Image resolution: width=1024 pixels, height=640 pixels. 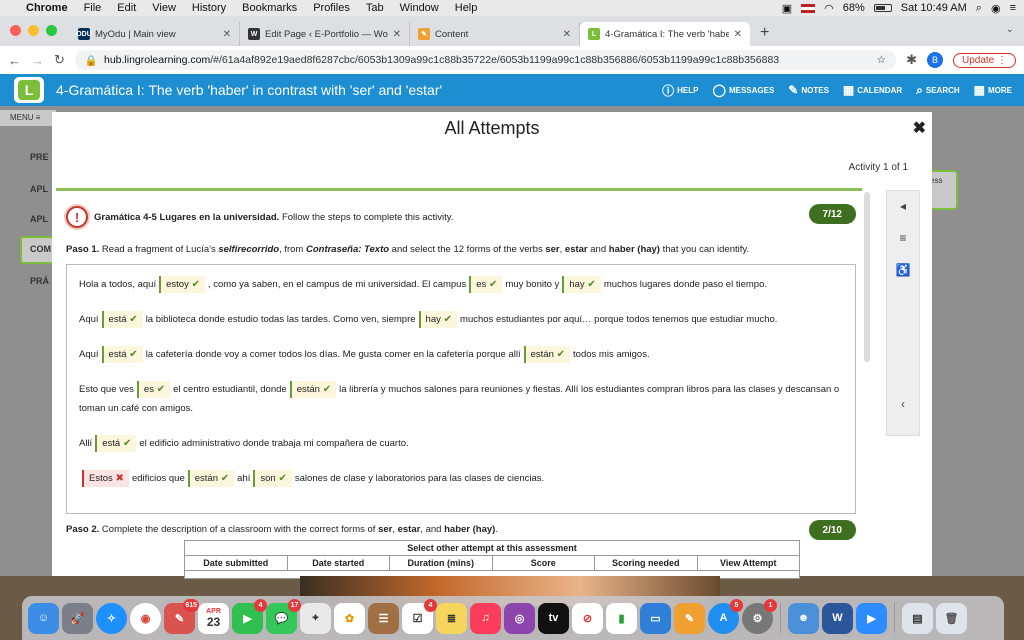 I want to click on us-flag-icon, so click(x=808, y=8).